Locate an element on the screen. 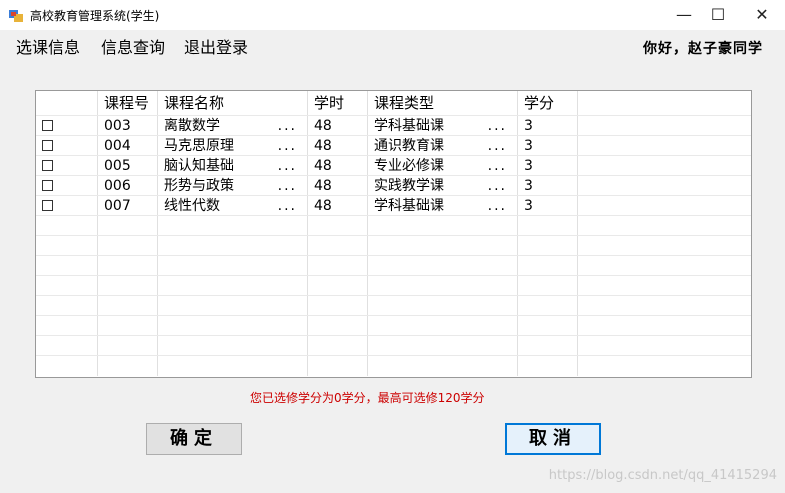 This screenshot has height=493, width=785. cell-course-id: 007 is located at coordinates (128, 206).